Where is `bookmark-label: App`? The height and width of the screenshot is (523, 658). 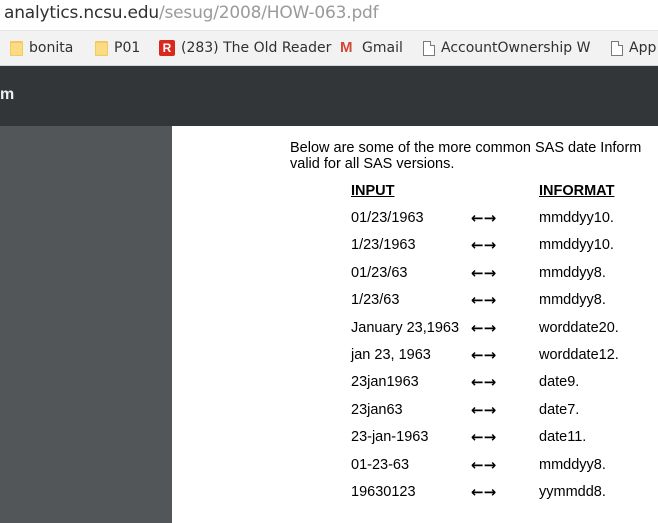
bookmark-label: App is located at coordinates (643, 48).